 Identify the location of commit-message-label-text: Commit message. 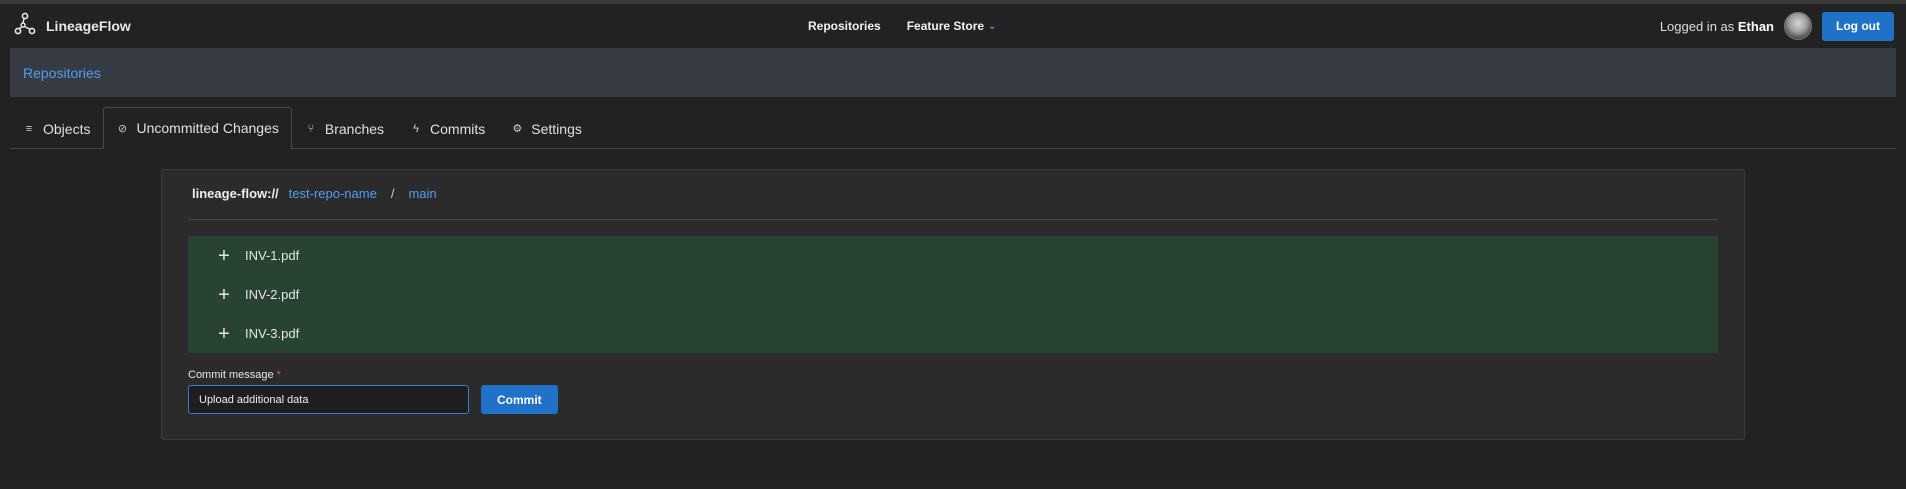
(231, 375).